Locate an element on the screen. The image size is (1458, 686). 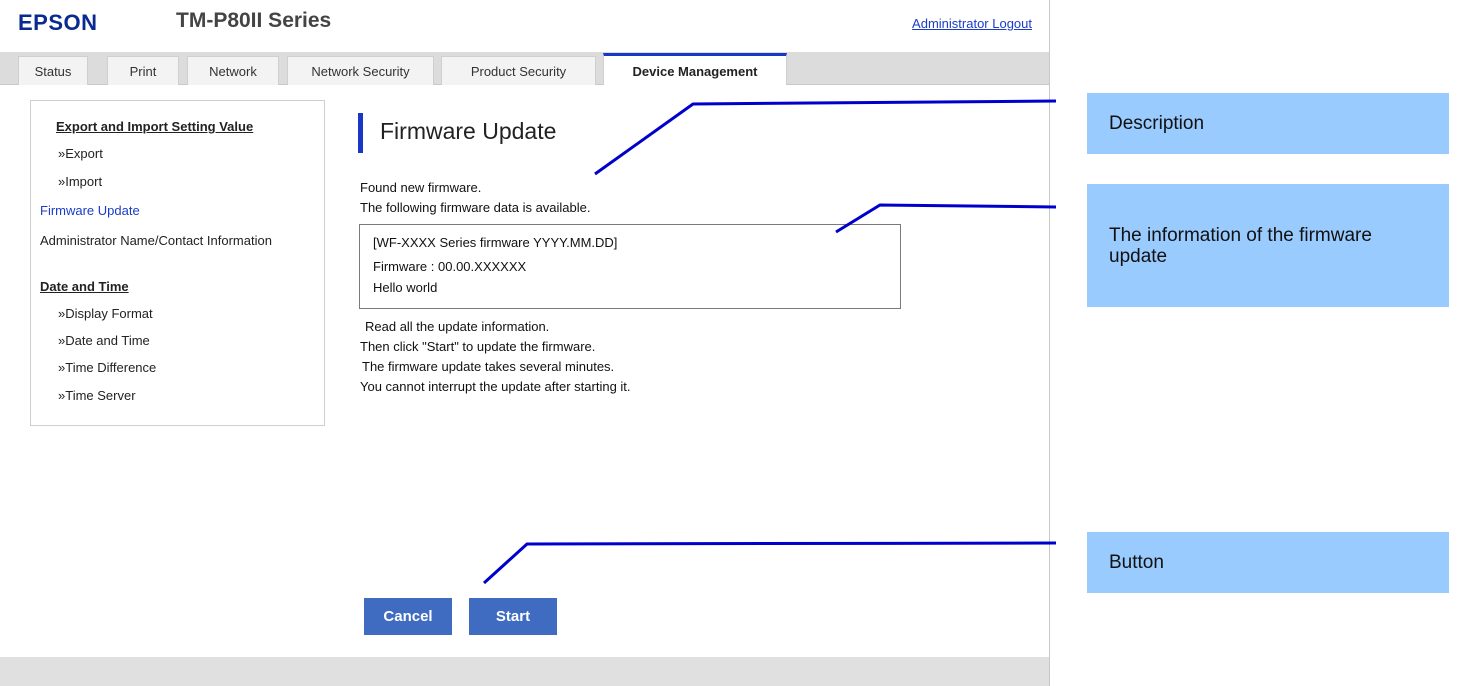
callout-firmware-info: The information of the firmware update is located at coordinates (1268, 245).